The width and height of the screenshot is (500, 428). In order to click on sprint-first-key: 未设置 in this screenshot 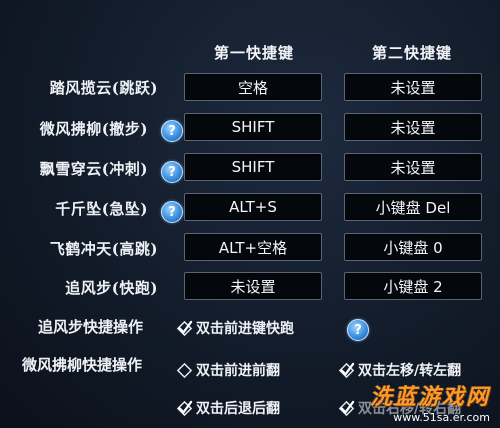, I will do `click(253, 286)`.